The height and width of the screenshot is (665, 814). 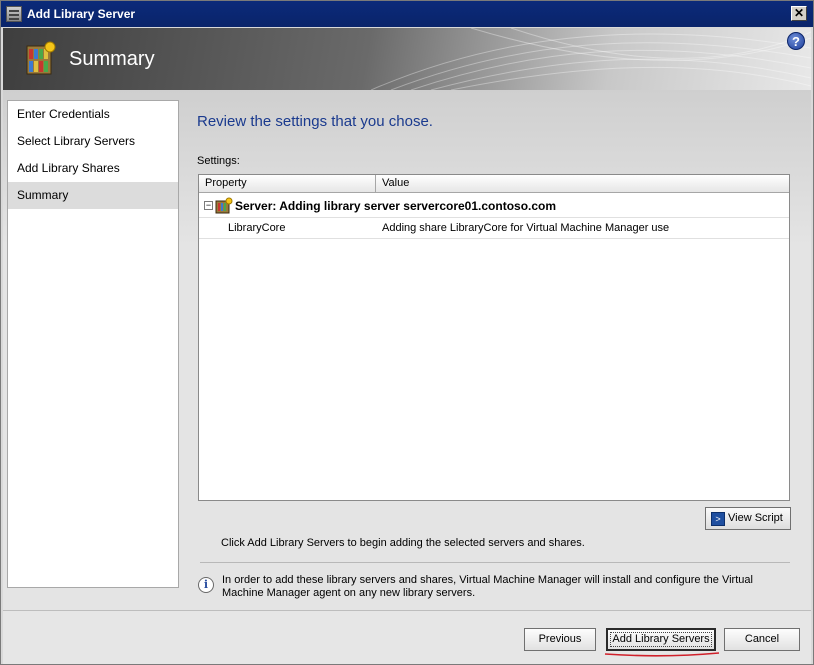 I want to click on app-icon, so click(x=14, y=14).